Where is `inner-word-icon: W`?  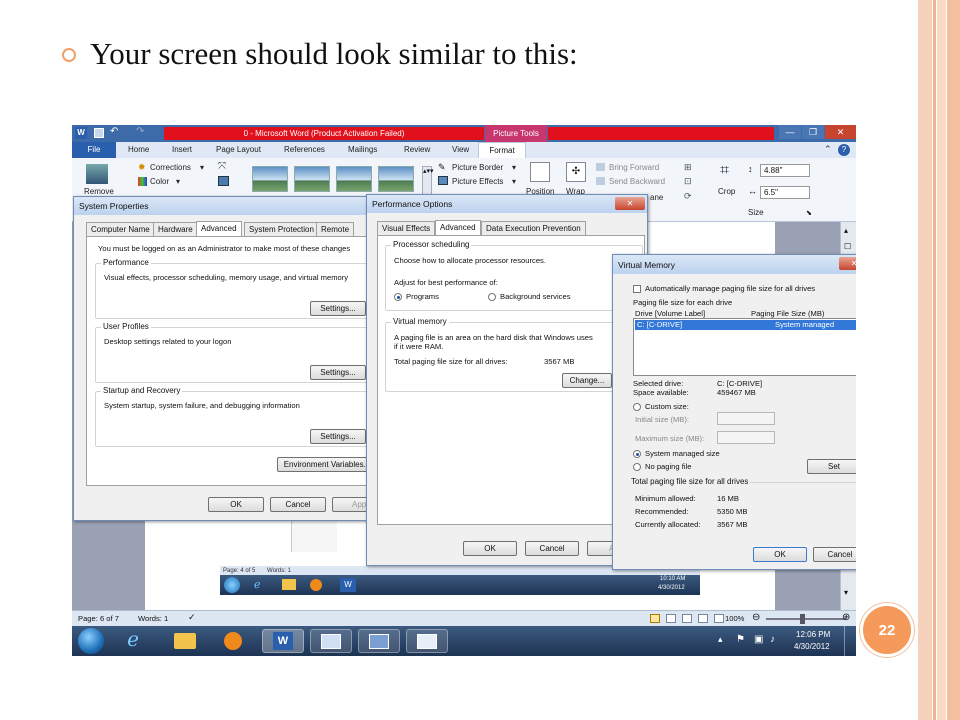 inner-word-icon: W is located at coordinates (348, 585).